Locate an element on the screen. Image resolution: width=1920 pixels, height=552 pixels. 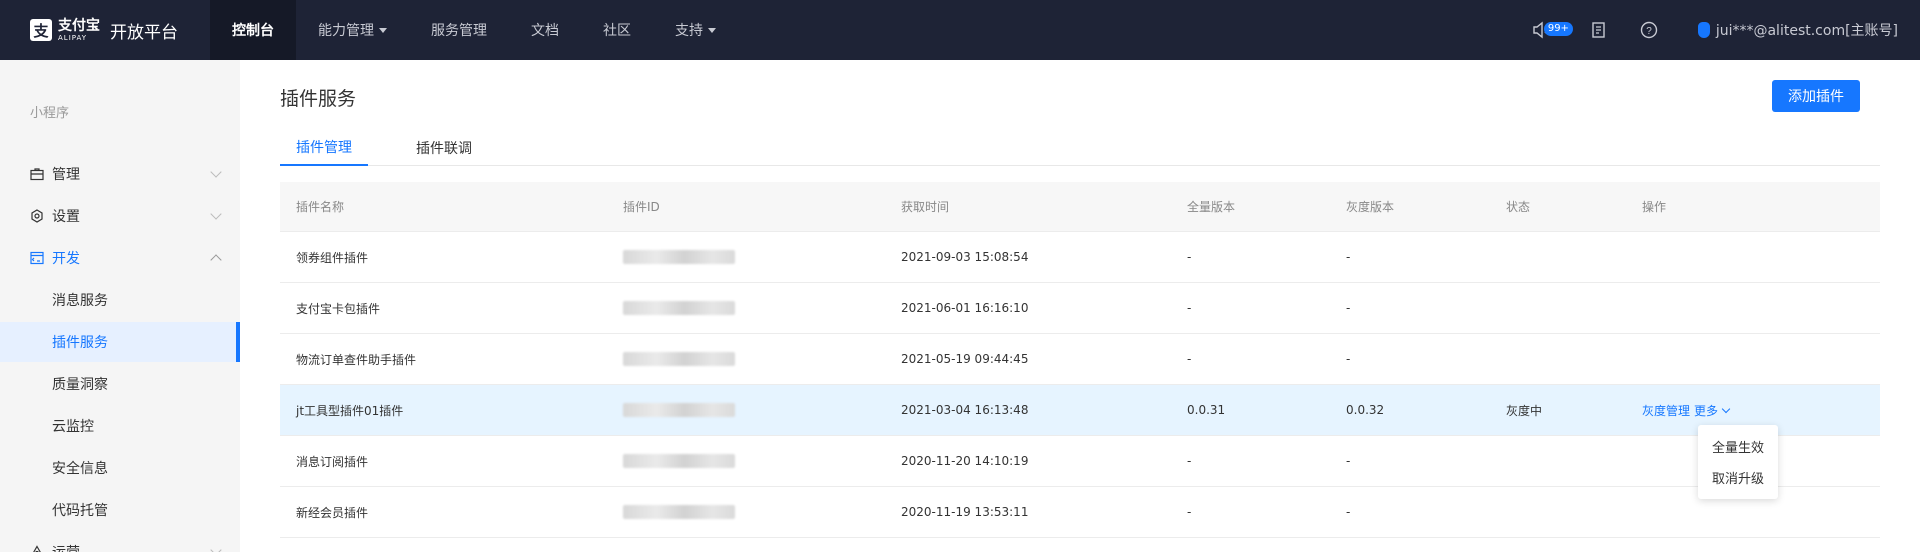
gray-manage-link: 灰度管理 is located at coordinates (1666, 411).